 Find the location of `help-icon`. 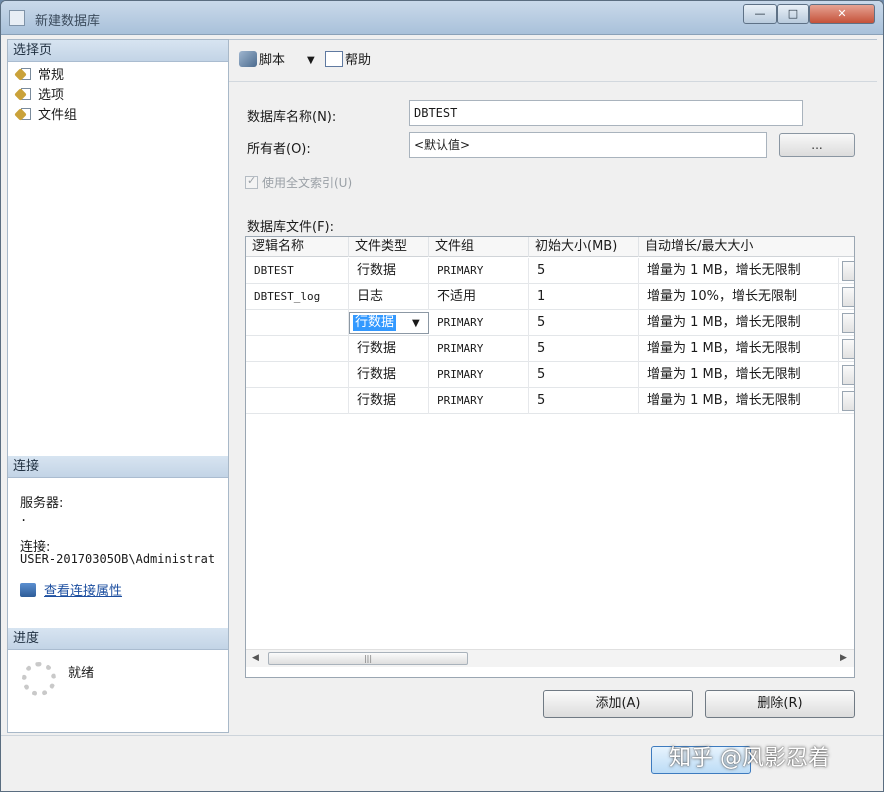

help-icon is located at coordinates (334, 59).